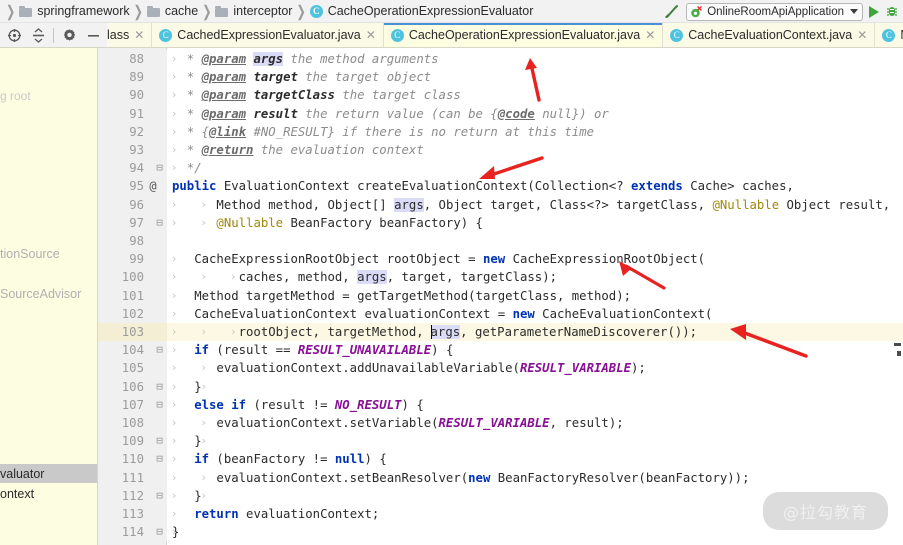 This screenshot has width=903, height=545. Describe the element at coordinates (672, 12) in the screenshot. I see `wrench-icon` at that location.